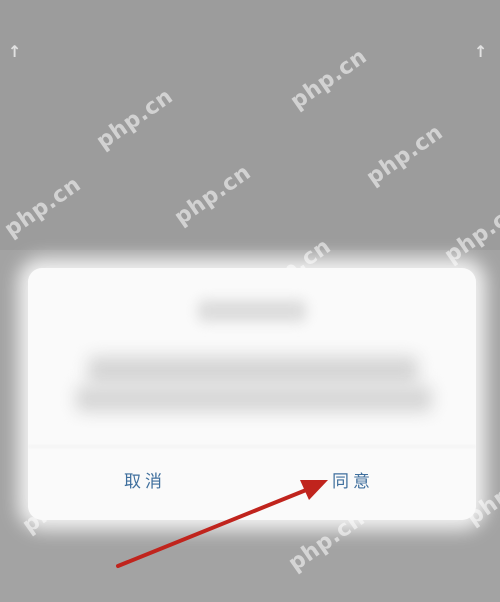 This screenshot has width=500, height=602. I want to click on edge-mark-left: ↑, so click(15, 51).